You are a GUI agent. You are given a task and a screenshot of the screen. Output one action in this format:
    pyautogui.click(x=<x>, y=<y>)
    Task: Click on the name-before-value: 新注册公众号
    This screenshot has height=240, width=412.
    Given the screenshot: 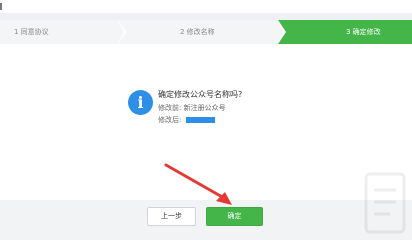 What is the action you would take?
    pyautogui.click(x=204, y=108)
    